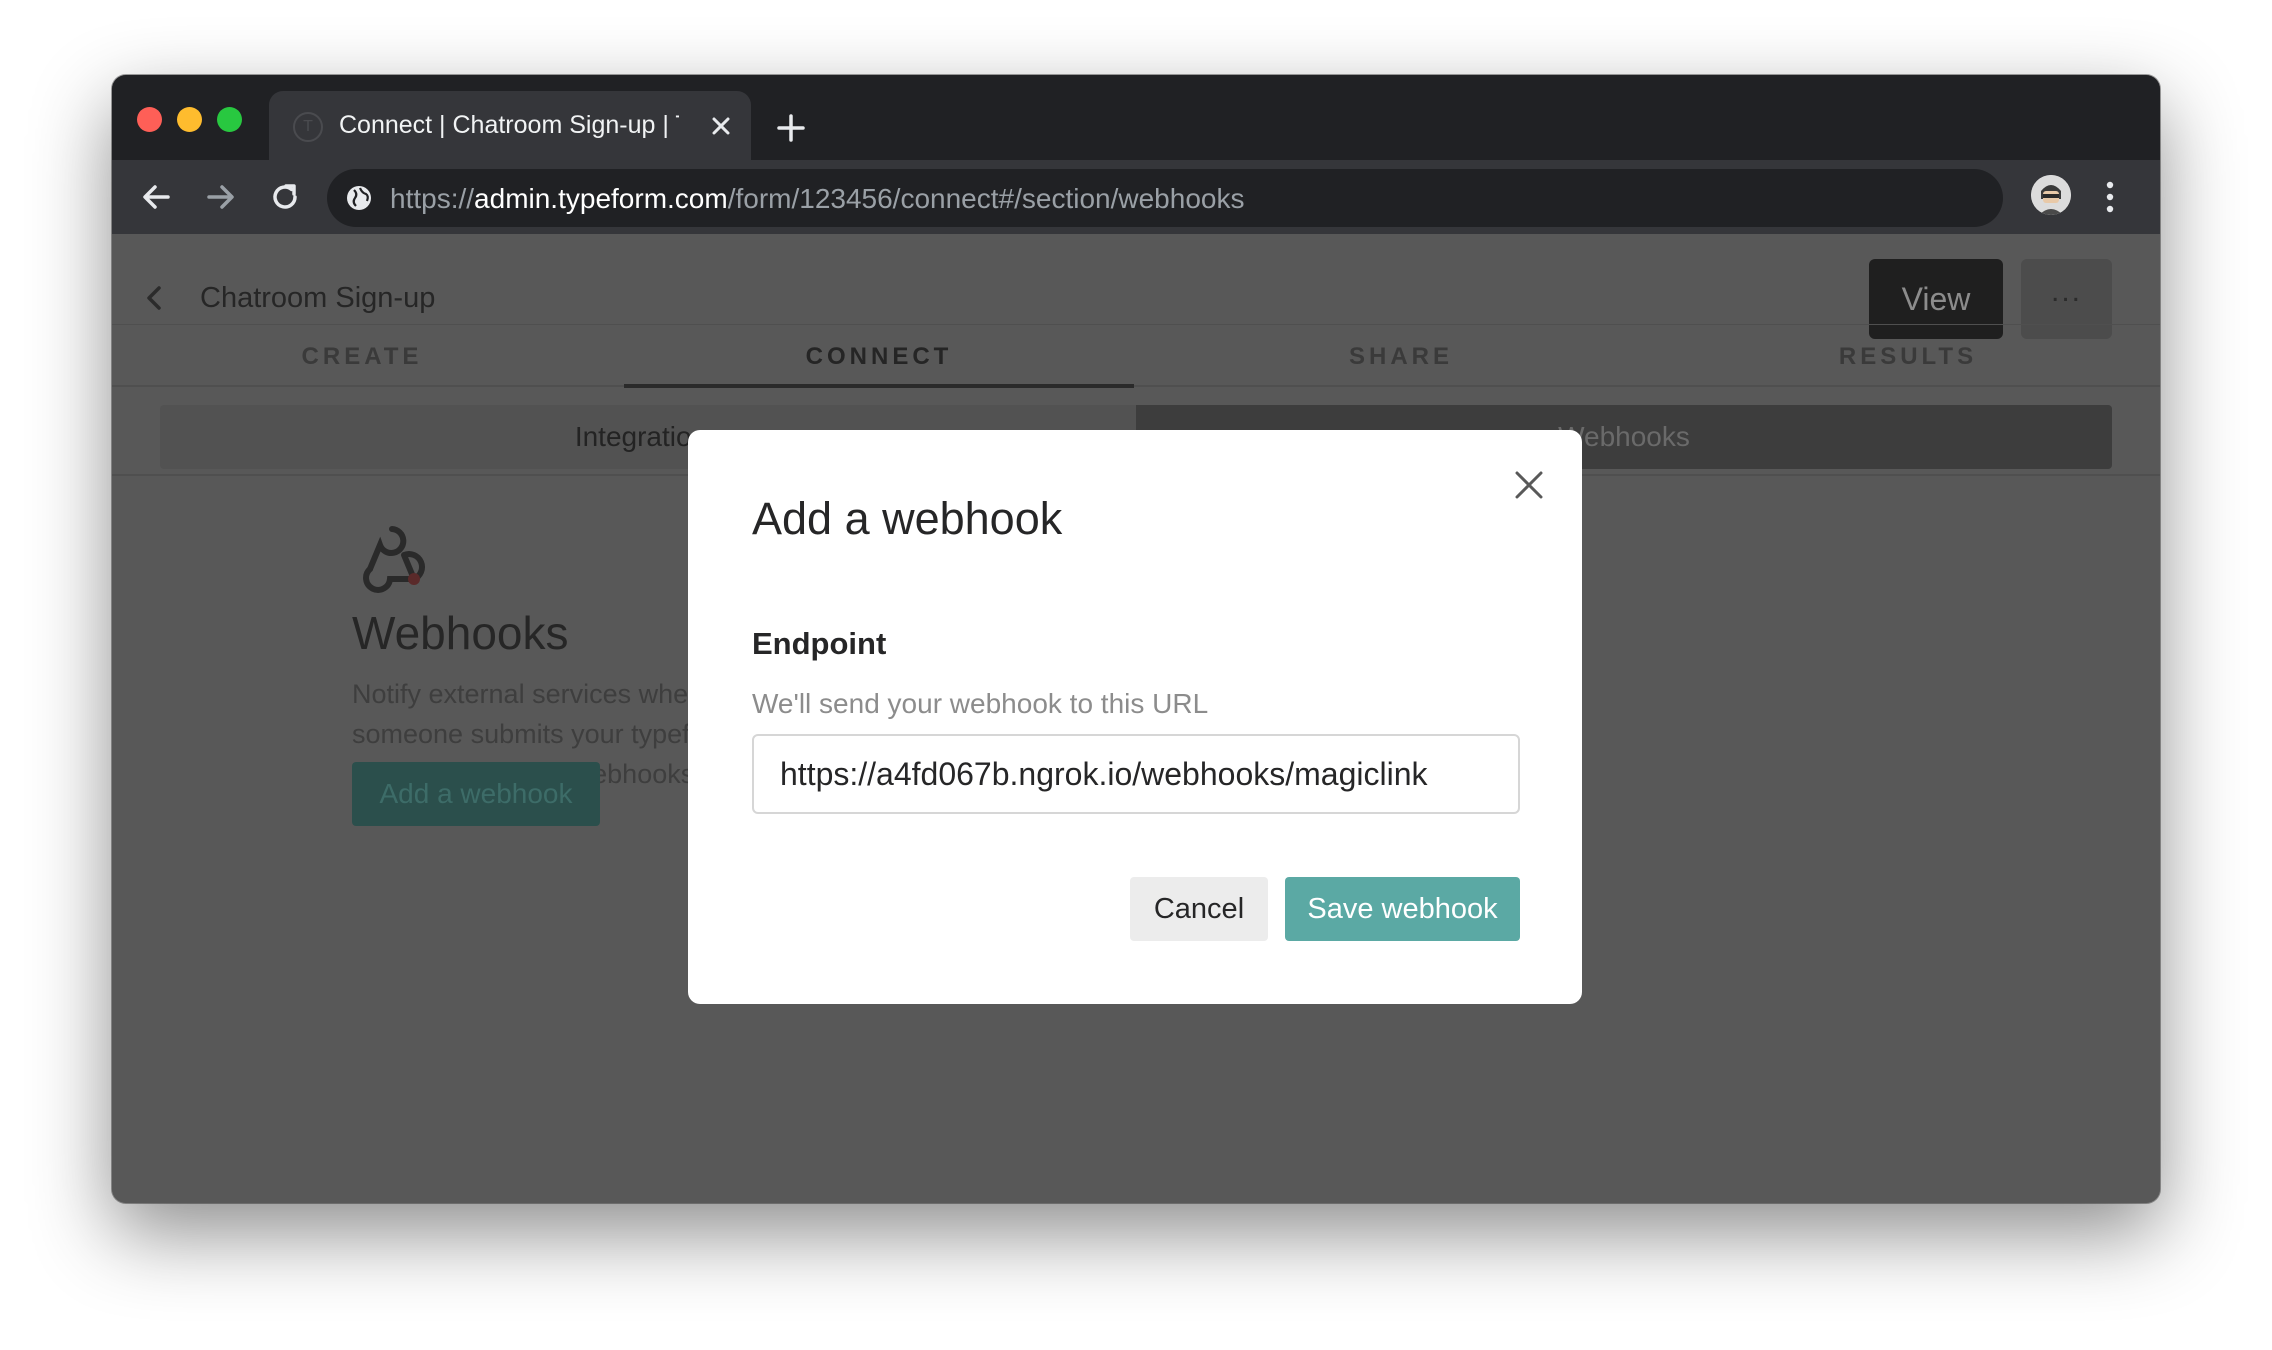 This screenshot has height=1350, width=2272. Describe the element at coordinates (986, 198) in the screenshot. I see `url-path: /form/123456/connect#/section/webhooks` at that location.